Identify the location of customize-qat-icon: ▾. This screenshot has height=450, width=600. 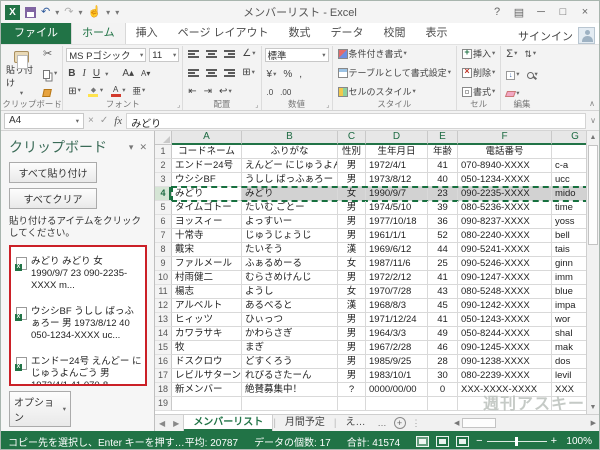
(117, 12).